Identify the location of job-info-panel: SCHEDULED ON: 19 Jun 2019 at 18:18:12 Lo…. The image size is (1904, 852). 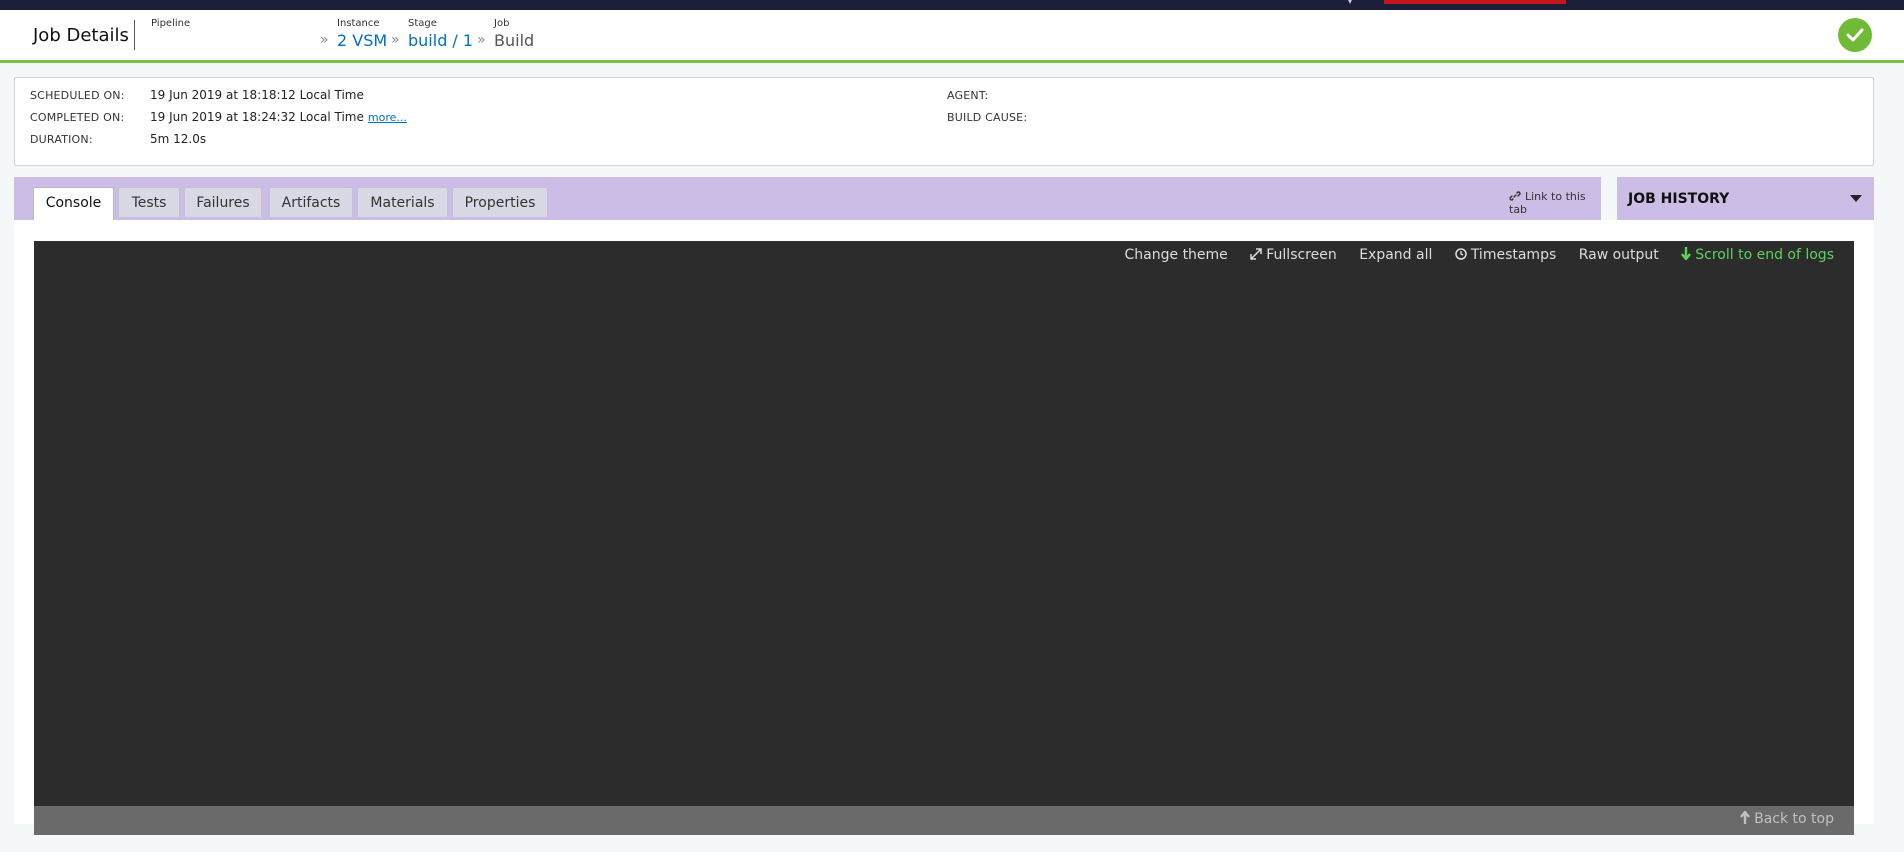
(944, 121).